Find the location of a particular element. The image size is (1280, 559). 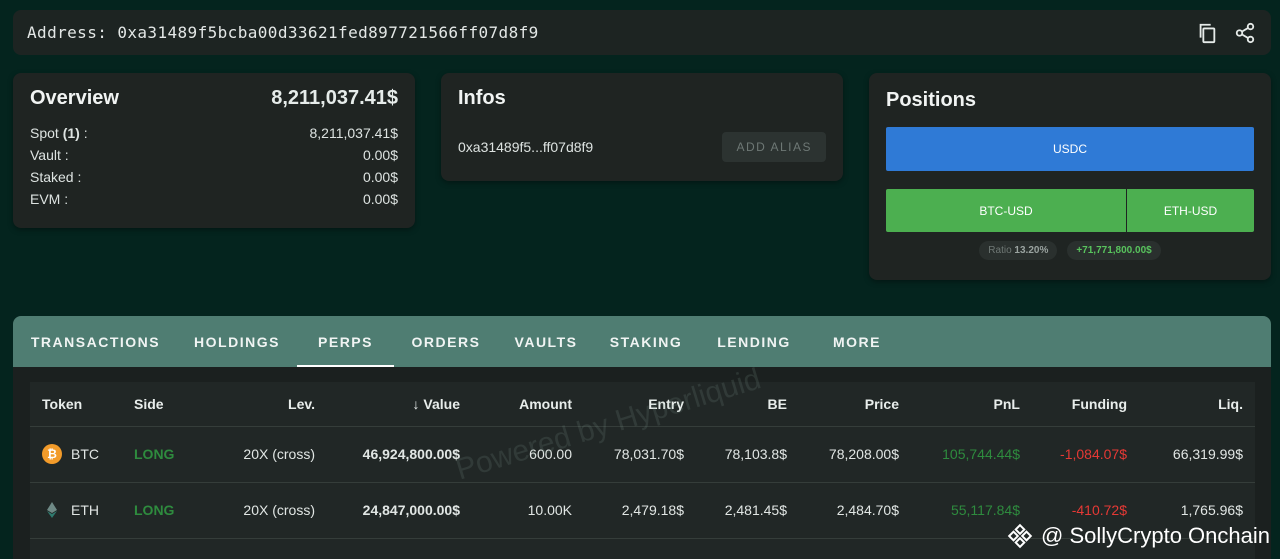

overview-total: 8,211,037.41$ is located at coordinates (334, 98).